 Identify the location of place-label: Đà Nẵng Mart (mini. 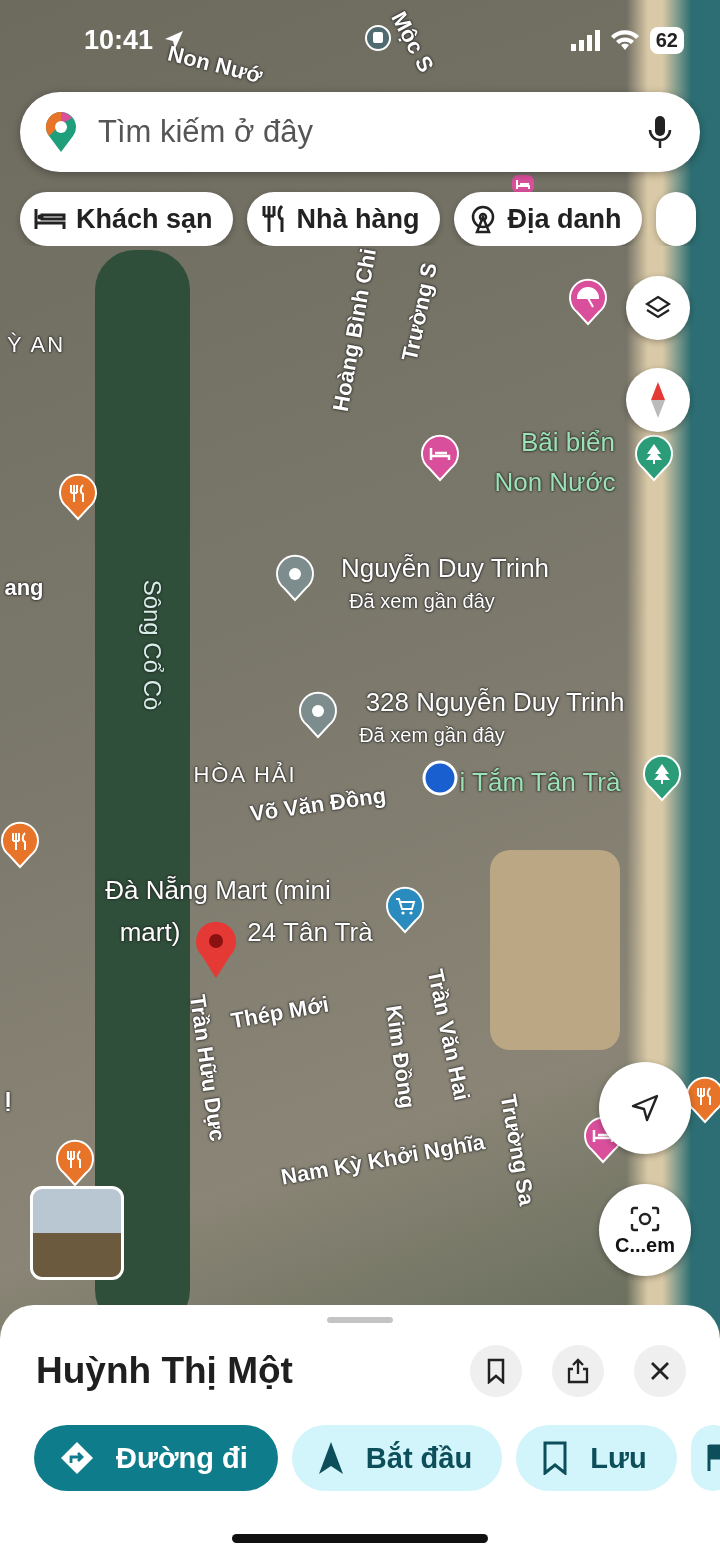
(218, 890).